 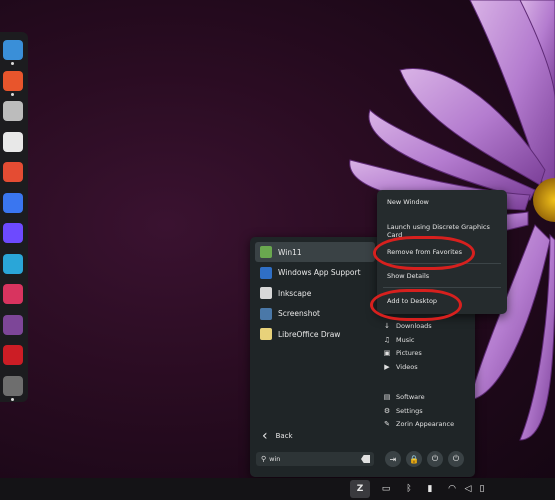 I want to click on back-label: Back, so click(x=284, y=436).